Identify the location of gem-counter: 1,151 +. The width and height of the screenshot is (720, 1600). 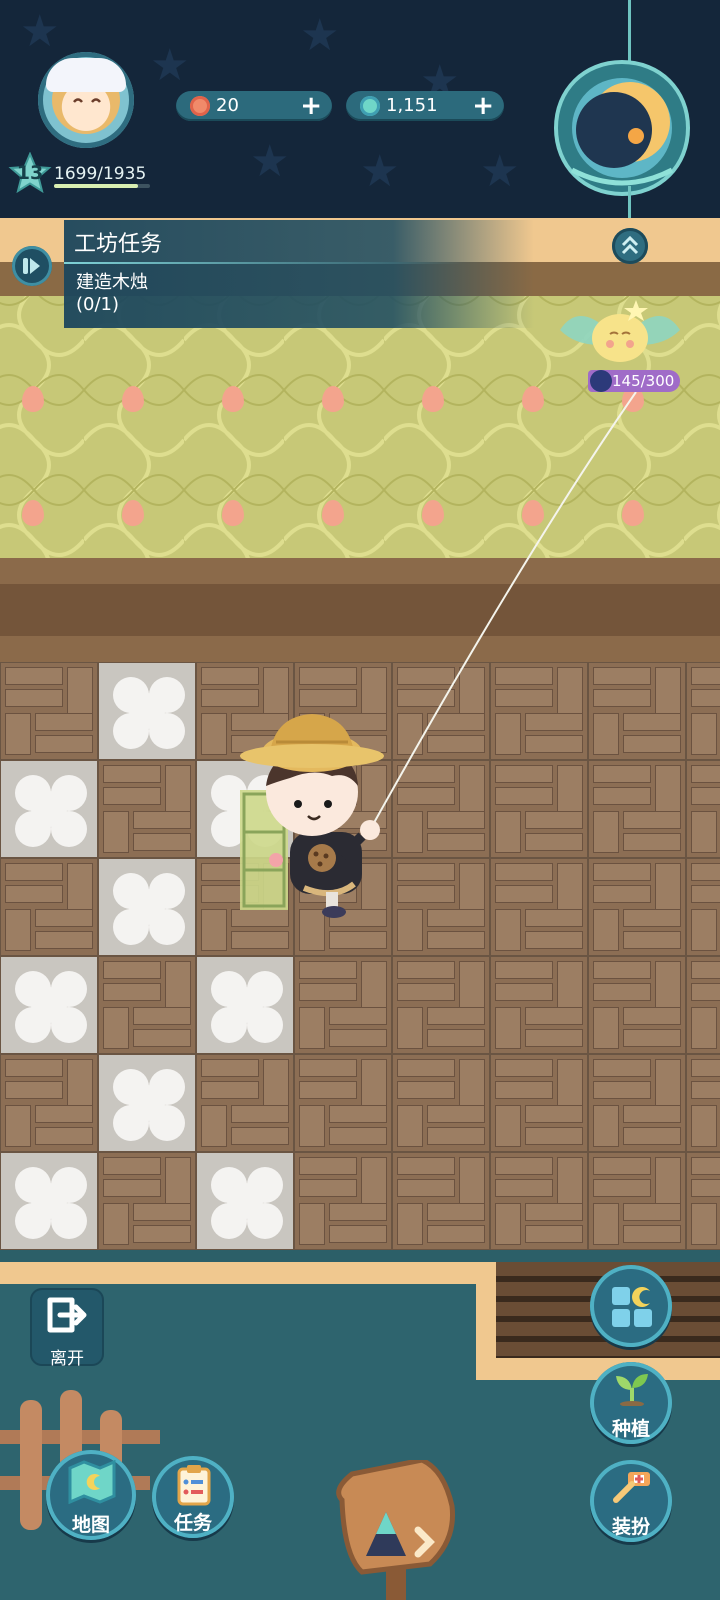
(425, 106).